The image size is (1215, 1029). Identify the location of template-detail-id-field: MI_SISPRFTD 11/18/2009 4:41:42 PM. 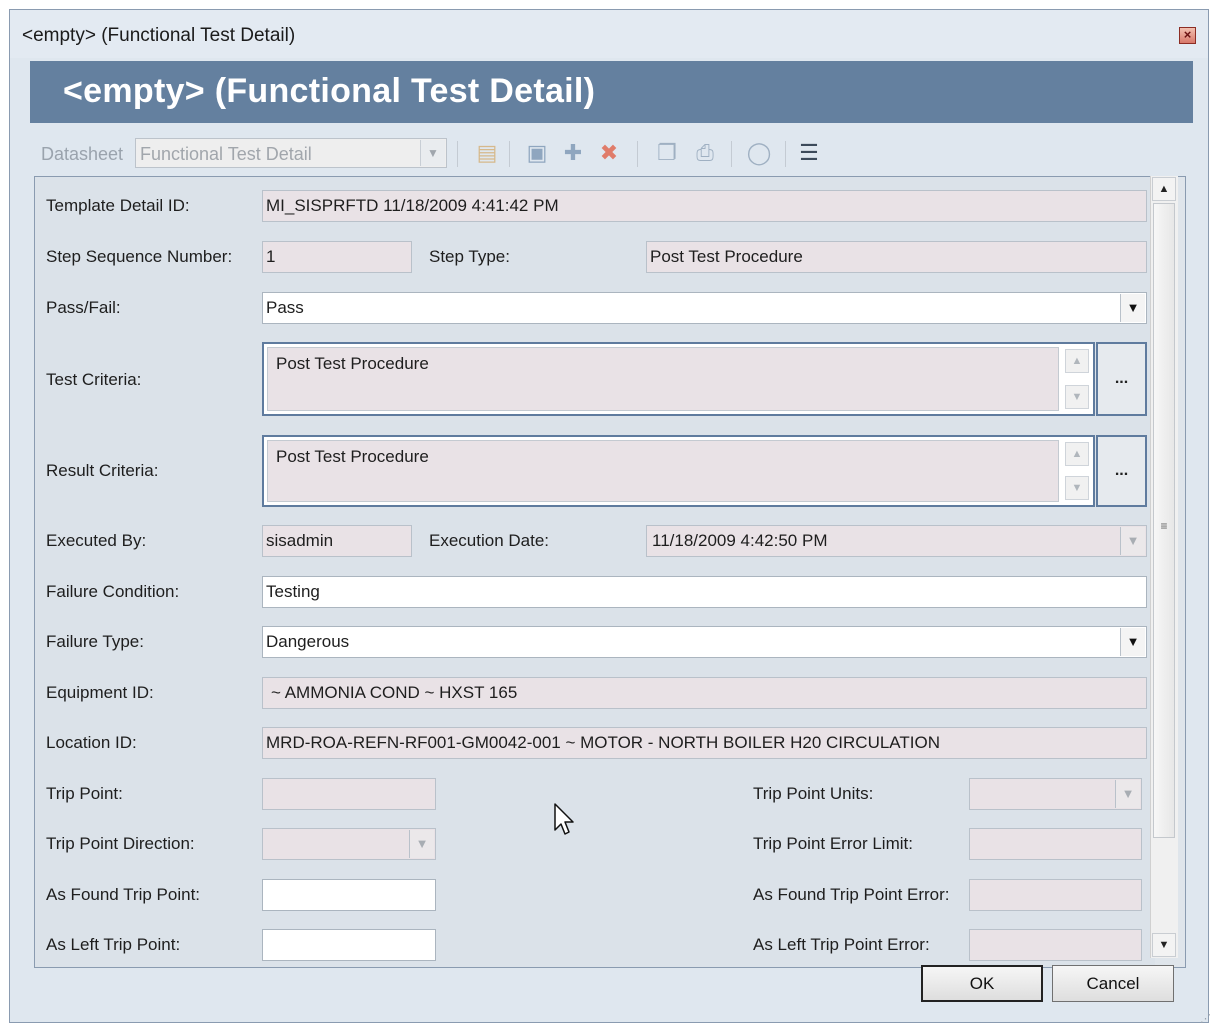
(704, 206).